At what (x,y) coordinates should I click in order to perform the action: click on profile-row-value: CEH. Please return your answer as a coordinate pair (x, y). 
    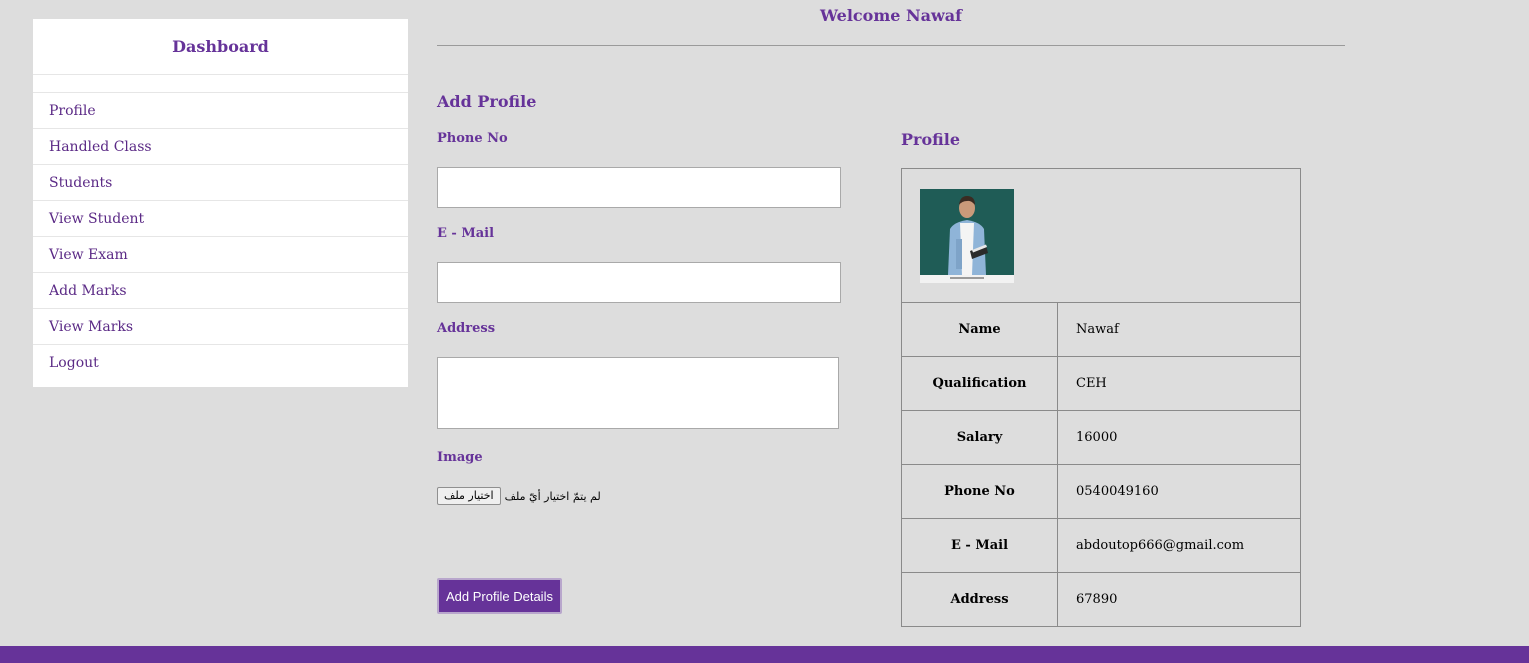
    Looking at the image, I should click on (1179, 383).